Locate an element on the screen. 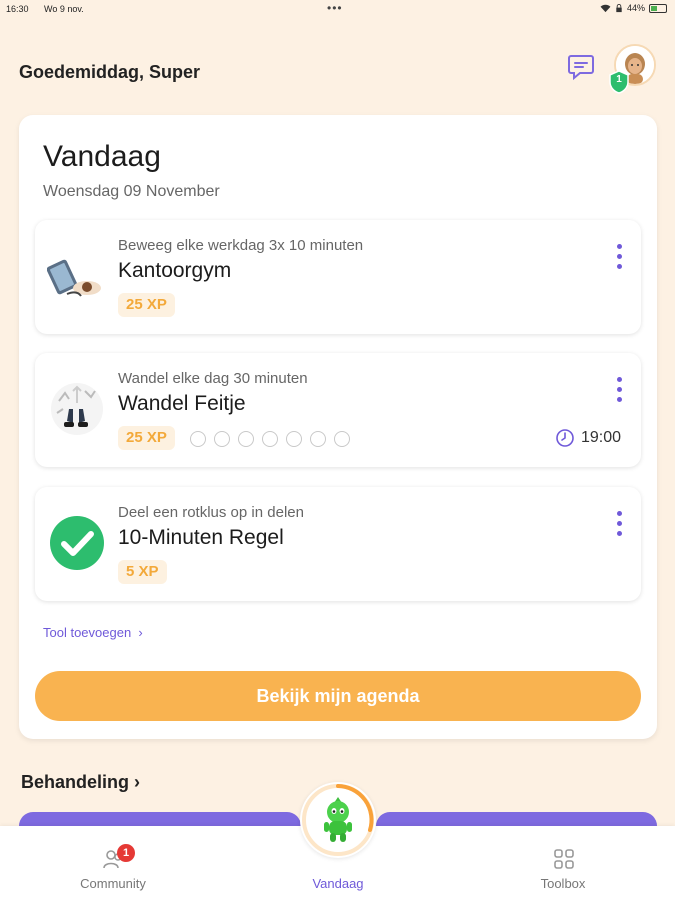 The width and height of the screenshot is (675, 900). lock-rotation-icon is located at coordinates (619, 7).